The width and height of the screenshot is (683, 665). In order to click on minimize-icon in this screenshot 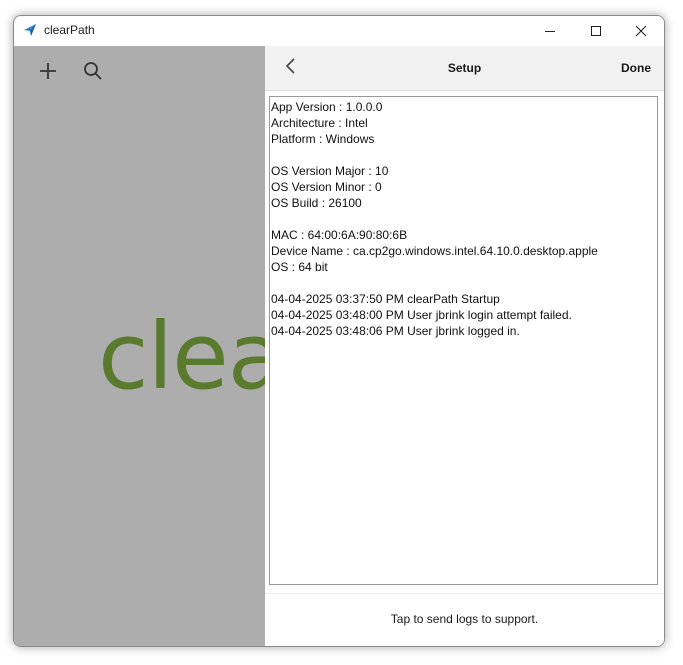, I will do `click(550, 31)`.